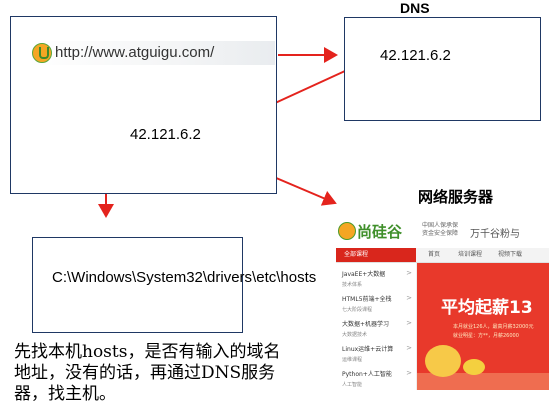 This screenshot has height=407, width=549. Describe the element at coordinates (367, 374) in the screenshot. I see `menu-item-title: Python+人工智能` at that location.